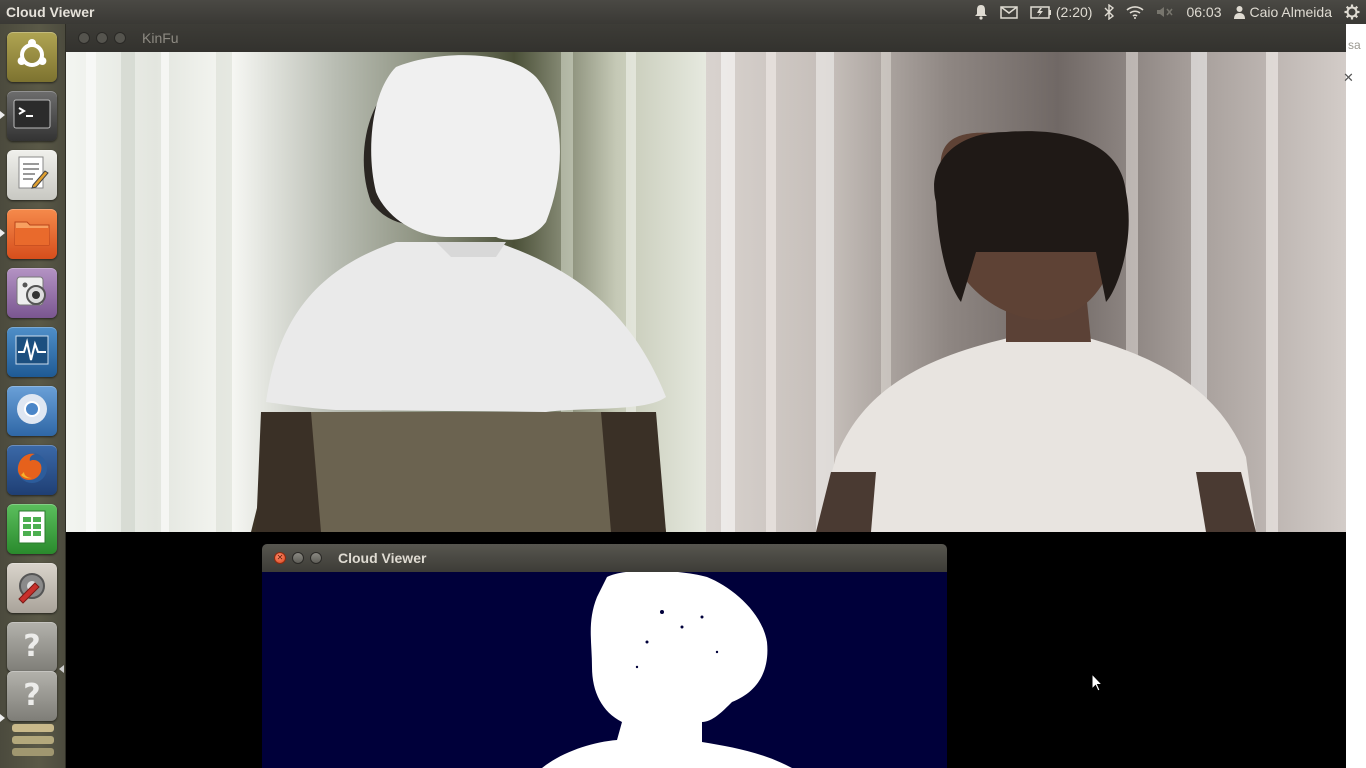 The image size is (1366, 768). I want to click on launcher-system-monitor, so click(32, 352).